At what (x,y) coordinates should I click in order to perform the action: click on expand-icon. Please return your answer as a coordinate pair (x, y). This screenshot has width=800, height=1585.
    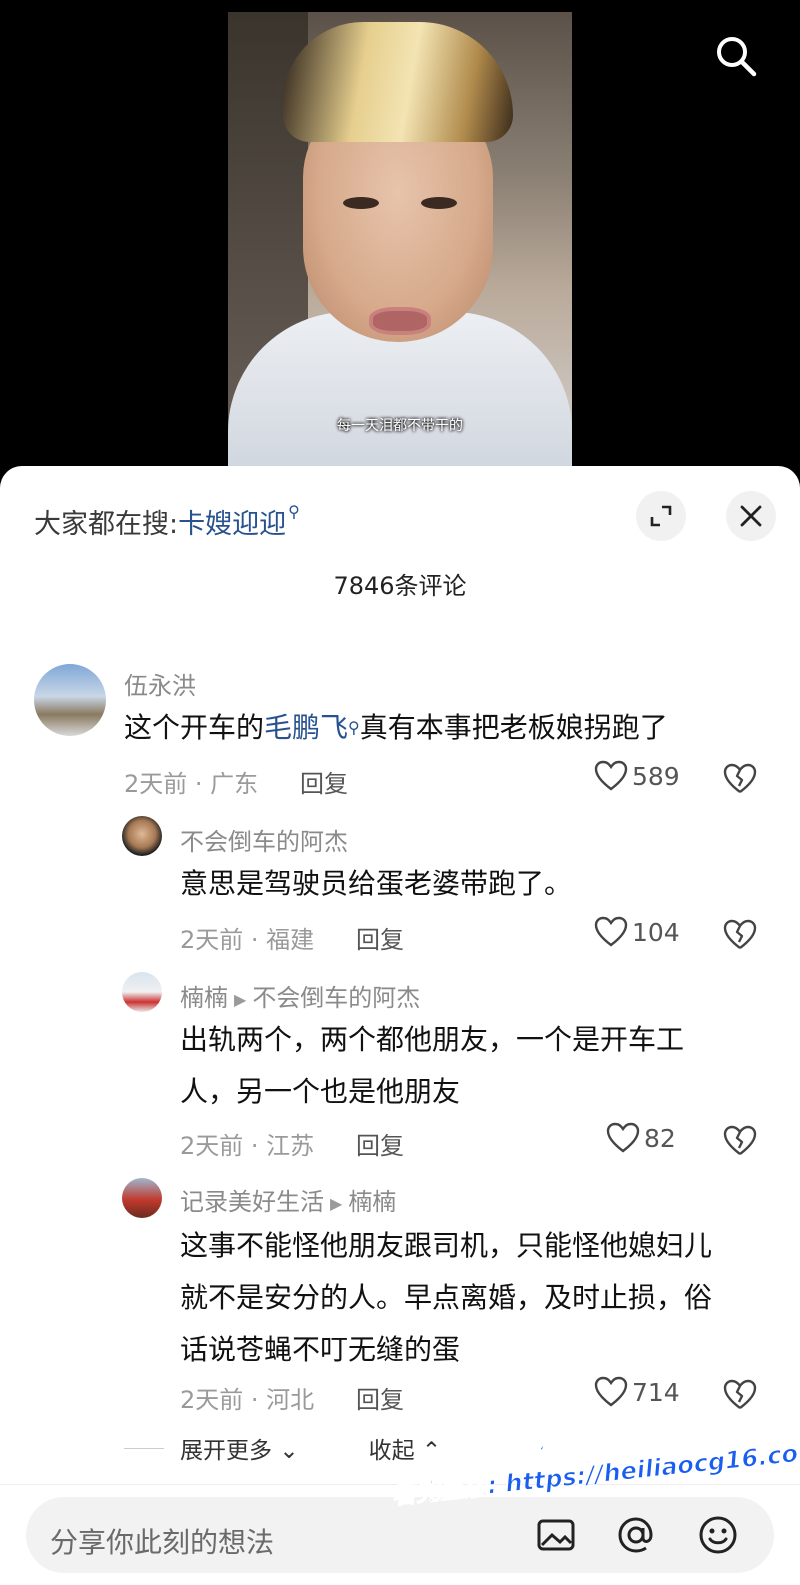
    Looking at the image, I should click on (661, 516).